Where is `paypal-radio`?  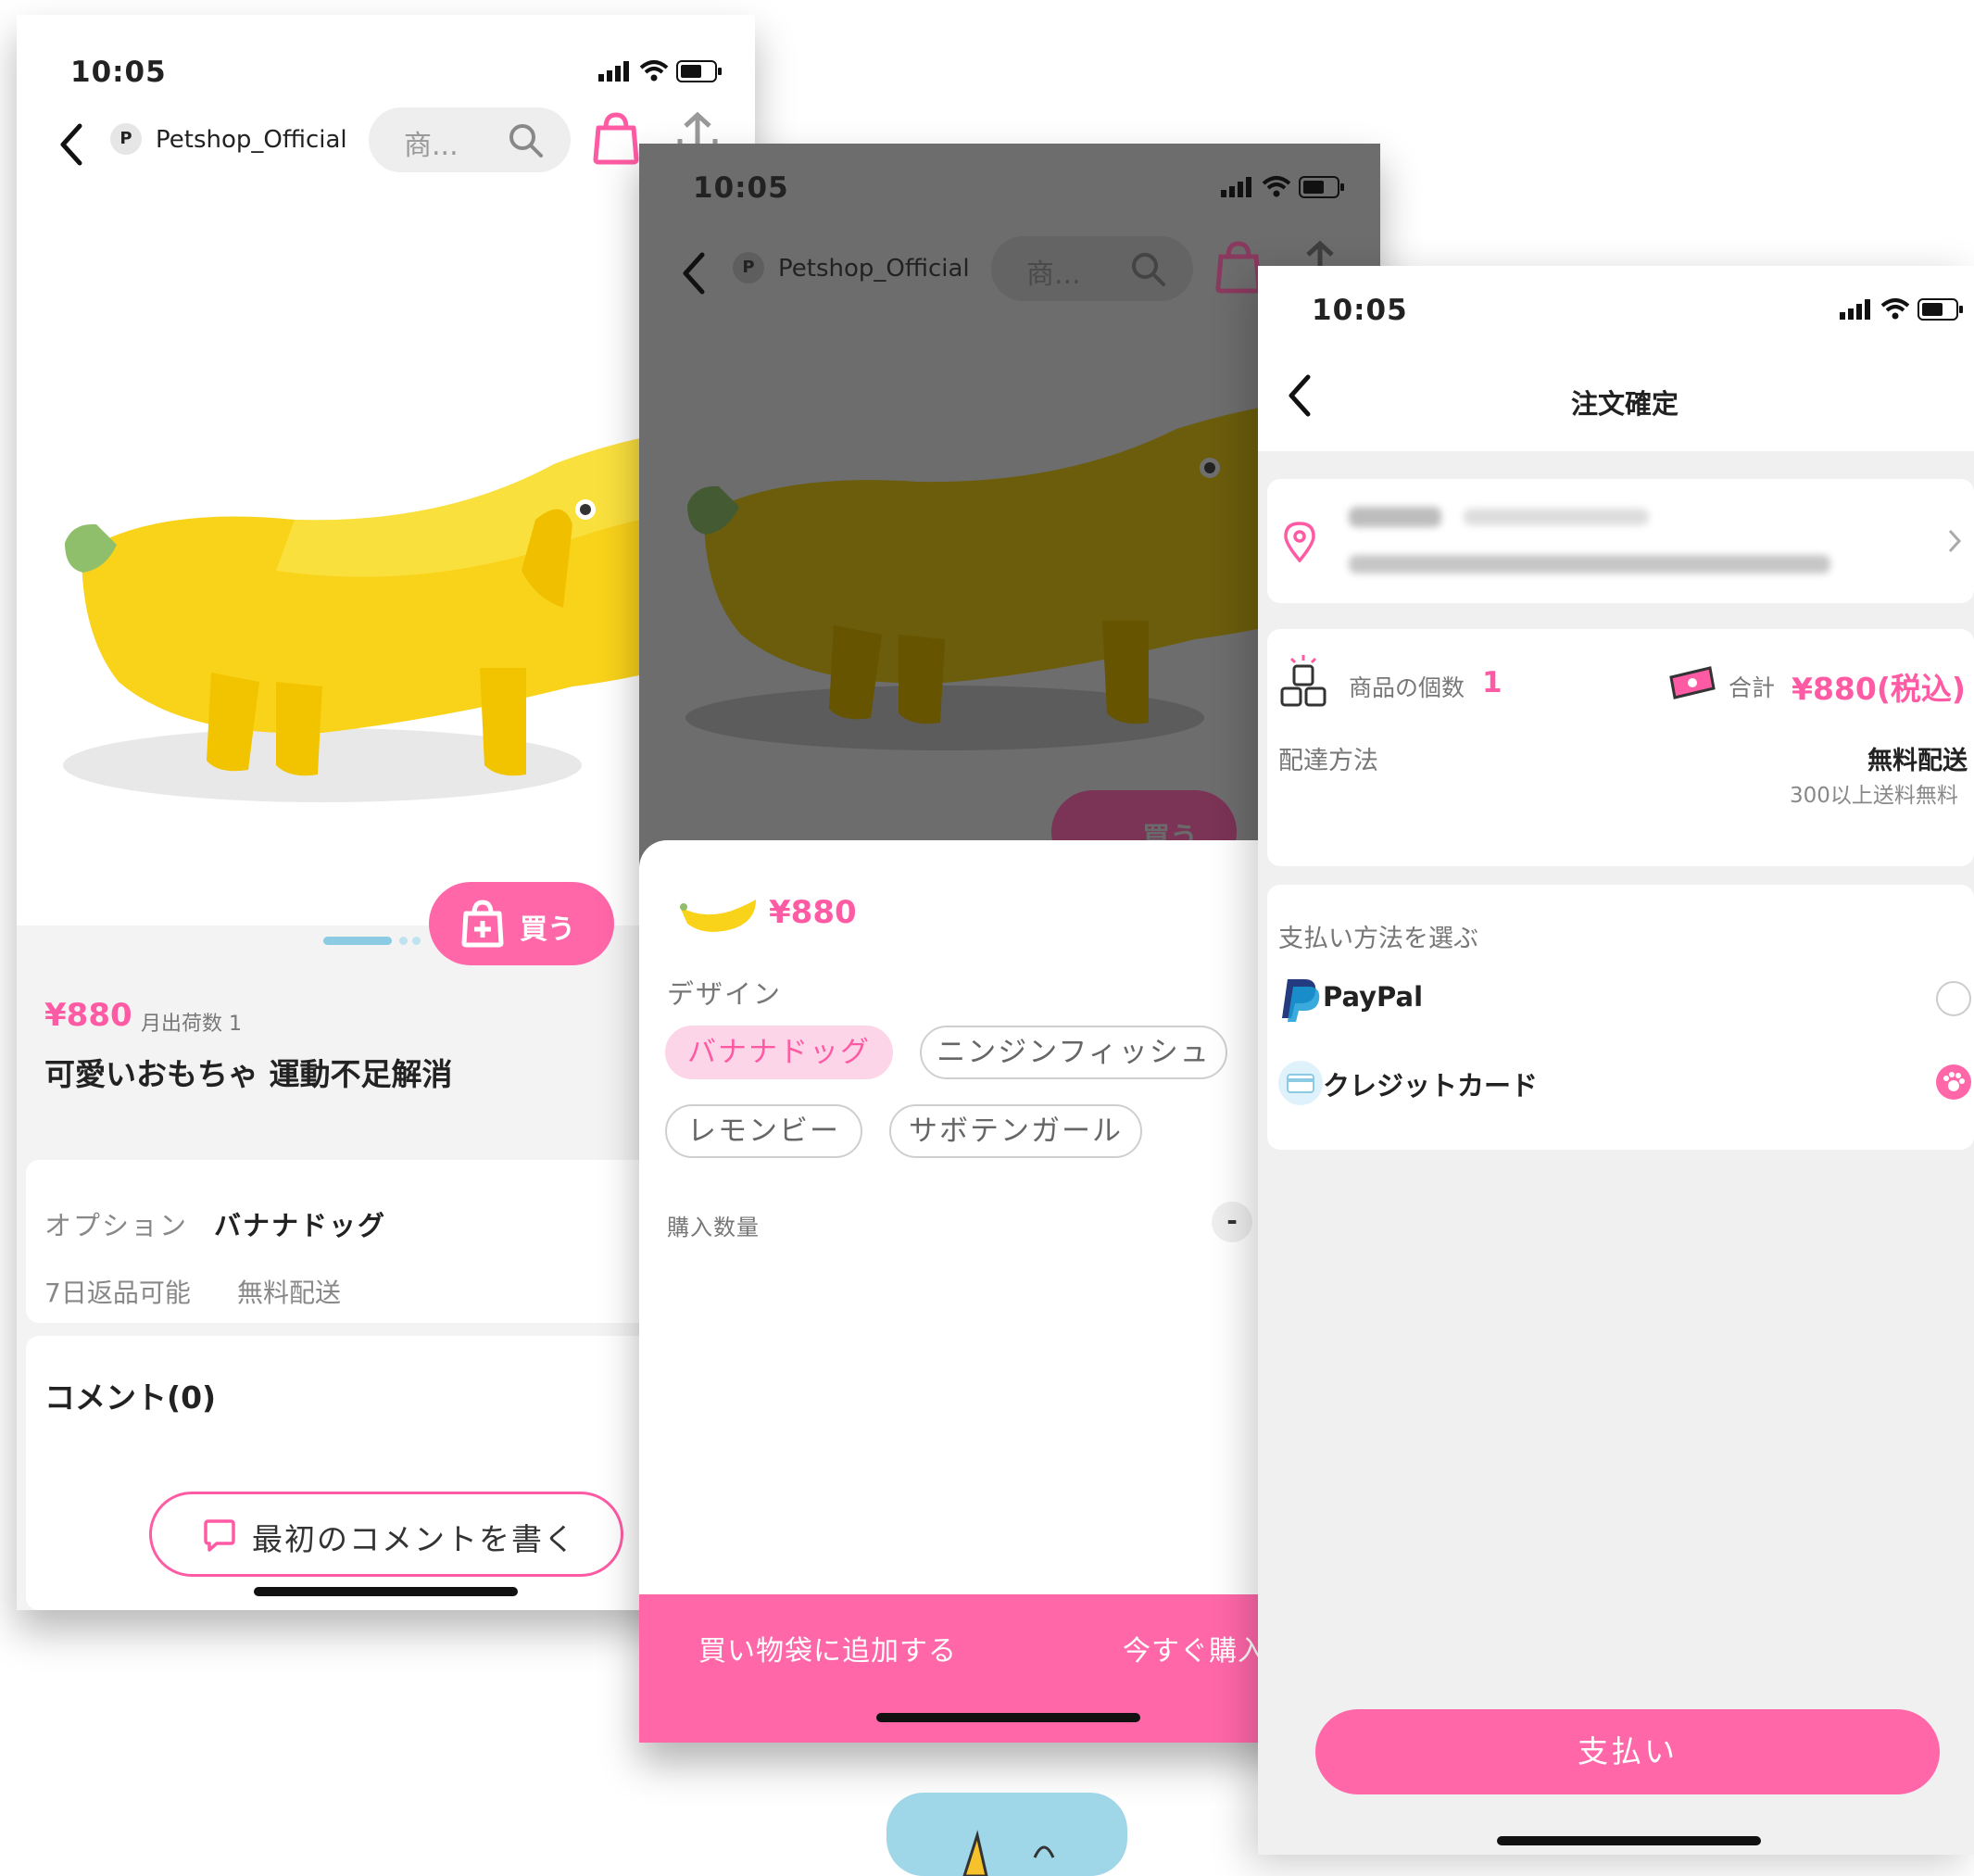
paypal-radio is located at coordinates (1954, 998).